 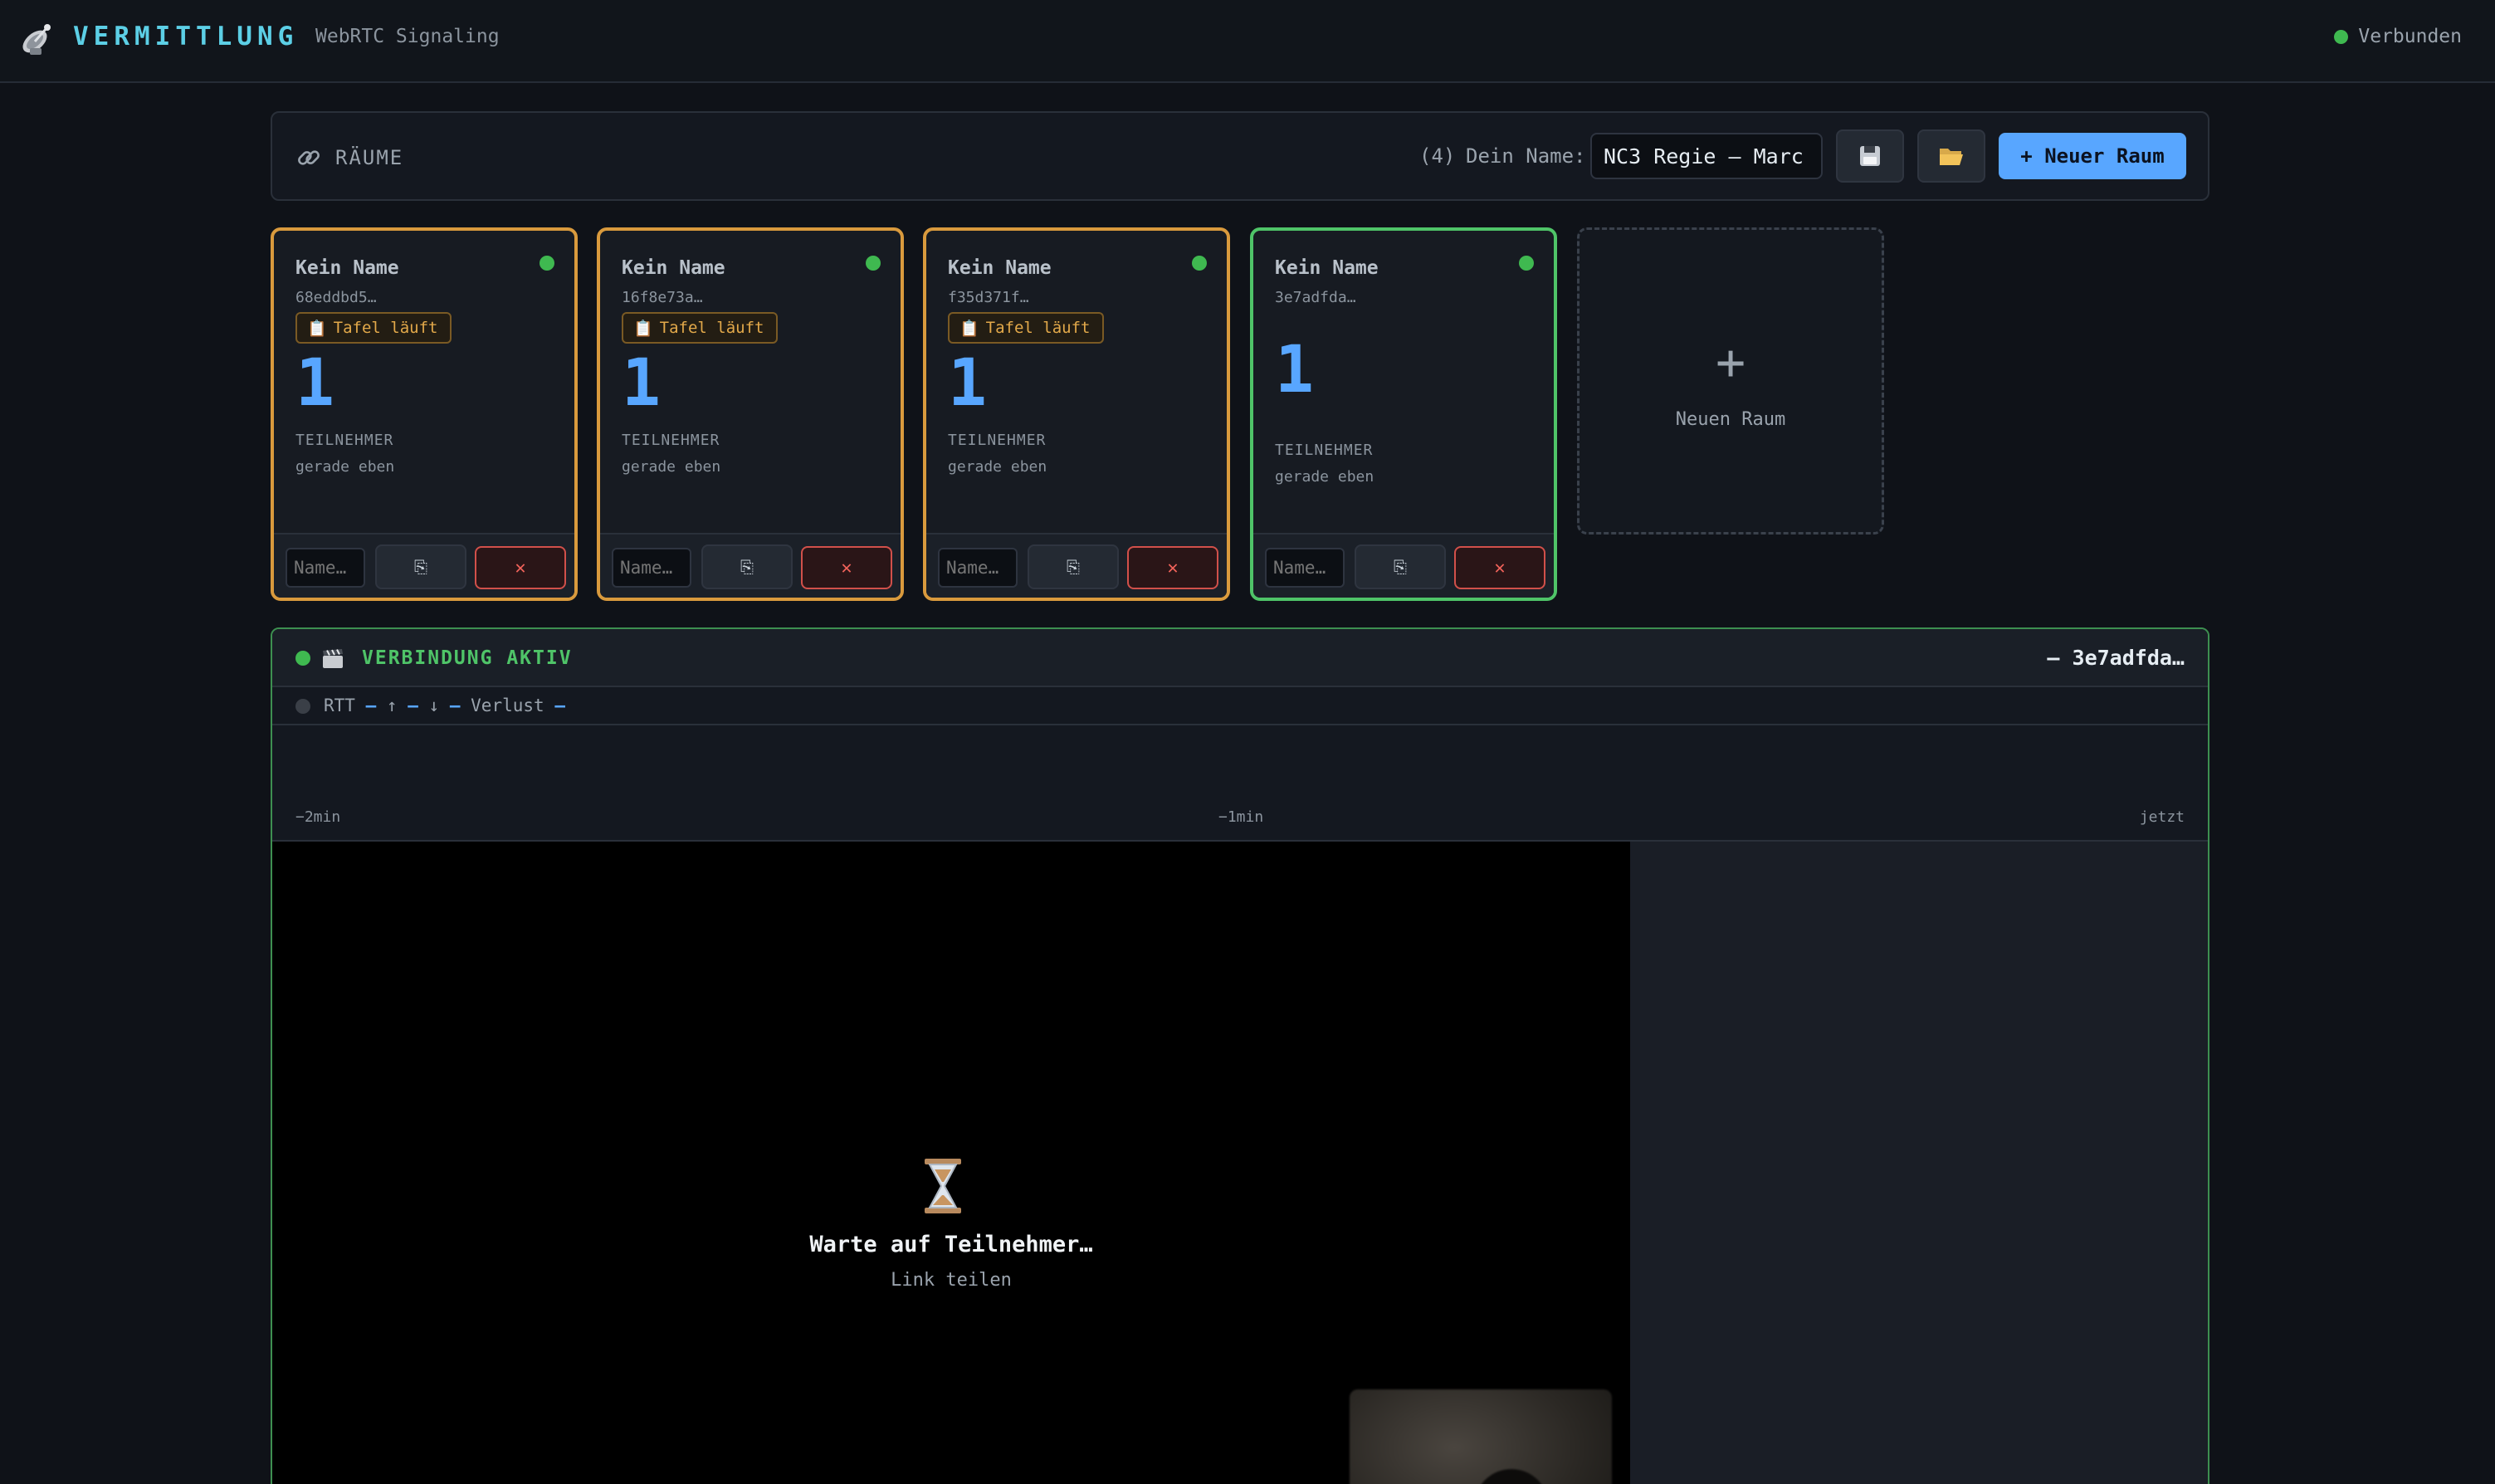 What do you see at coordinates (1247, 41) in the screenshot?
I see `top-bar: VERMITTLUNG WebRTC Signaling Verbunden` at bounding box center [1247, 41].